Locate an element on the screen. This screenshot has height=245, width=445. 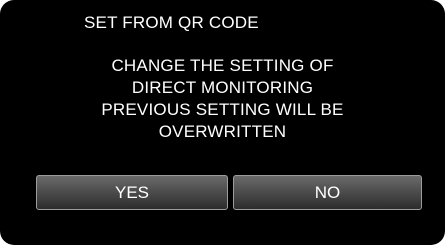
yes-button: YES is located at coordinates (132, 192).